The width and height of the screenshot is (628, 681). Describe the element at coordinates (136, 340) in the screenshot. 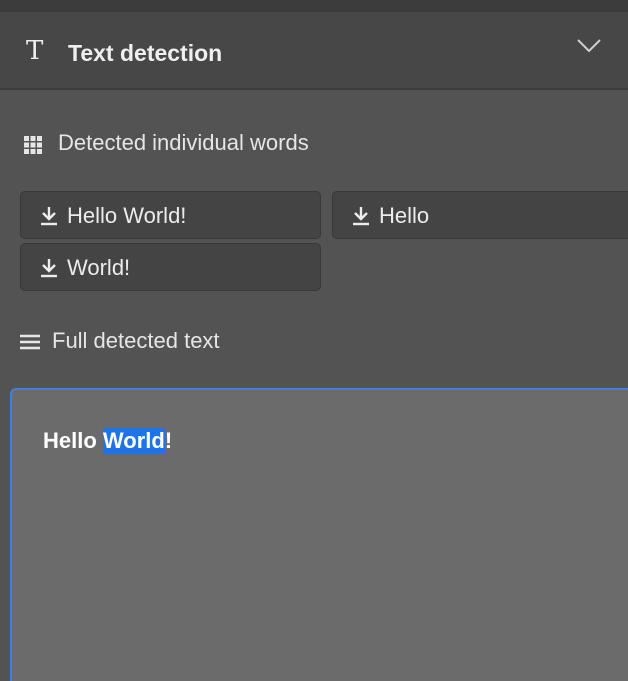

I see `full-text-label: Full detected text` at that location.